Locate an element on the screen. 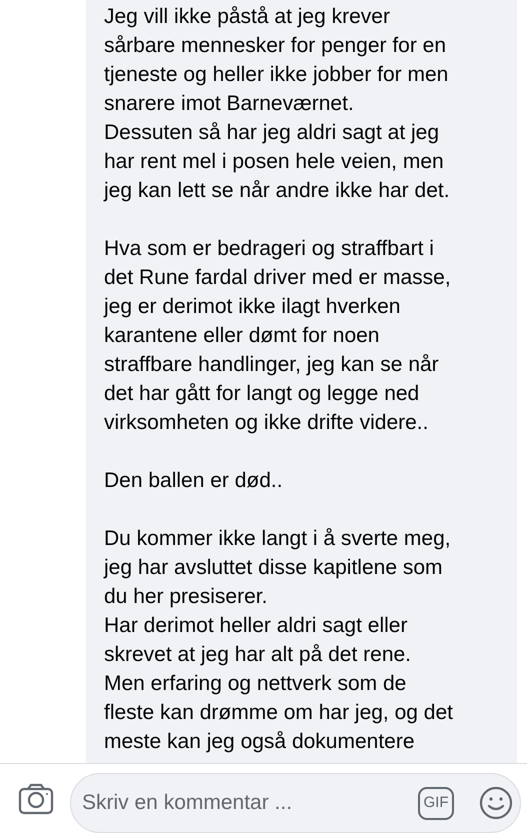 The height and width of the screenshot is (833, 527). comment-input: Skriv en kommentar ... GIF is located at coordinates (295, 803).